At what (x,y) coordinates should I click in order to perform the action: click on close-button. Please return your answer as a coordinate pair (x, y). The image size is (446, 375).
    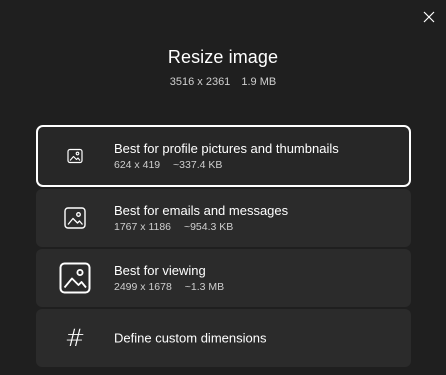
    Looking at the image, I should click on (429, 17).